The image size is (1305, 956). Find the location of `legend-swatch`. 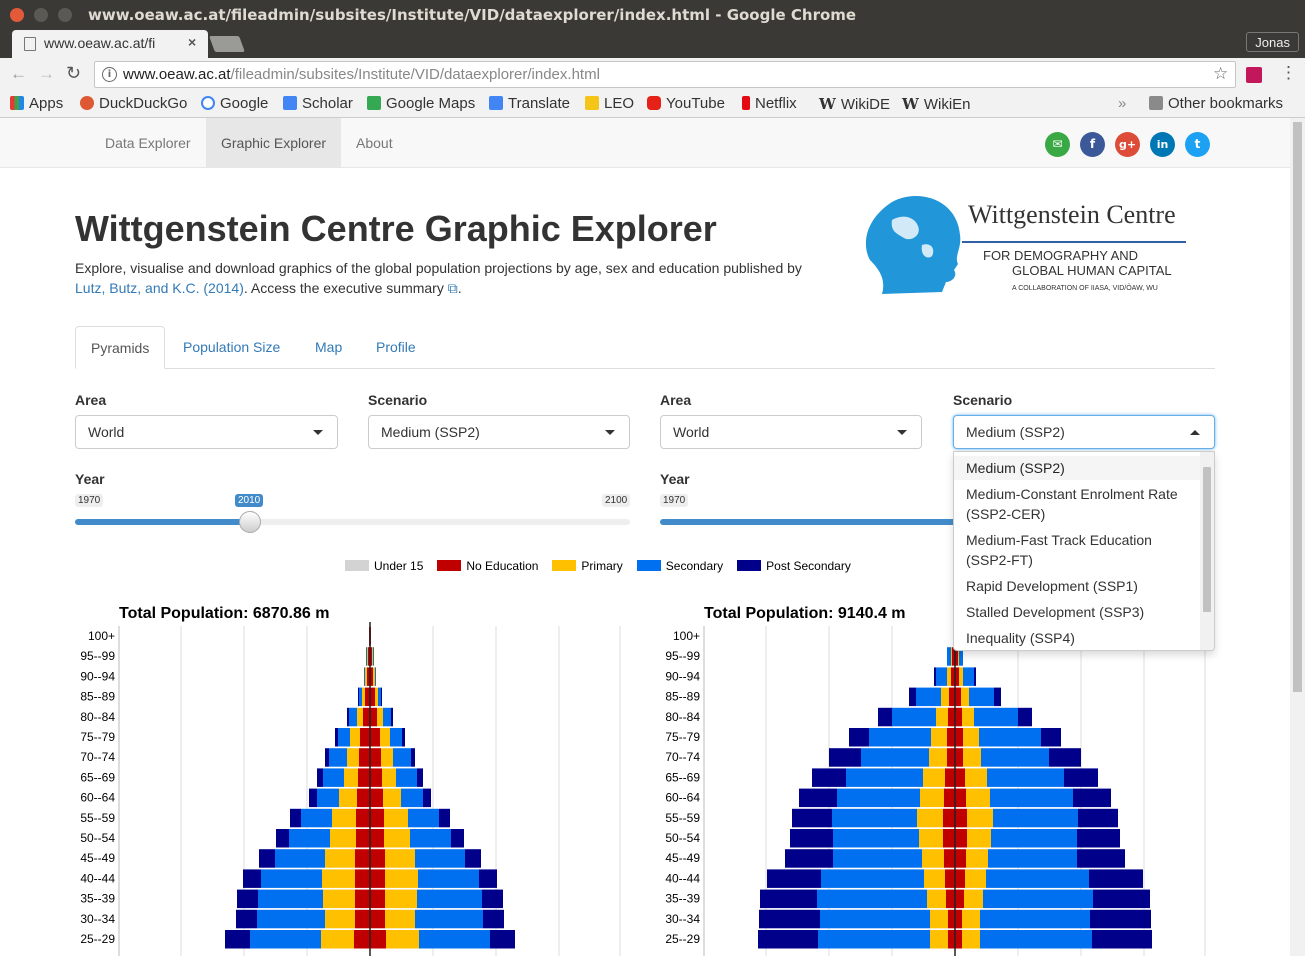

legend-swatch is located at coordinates (449, 565).